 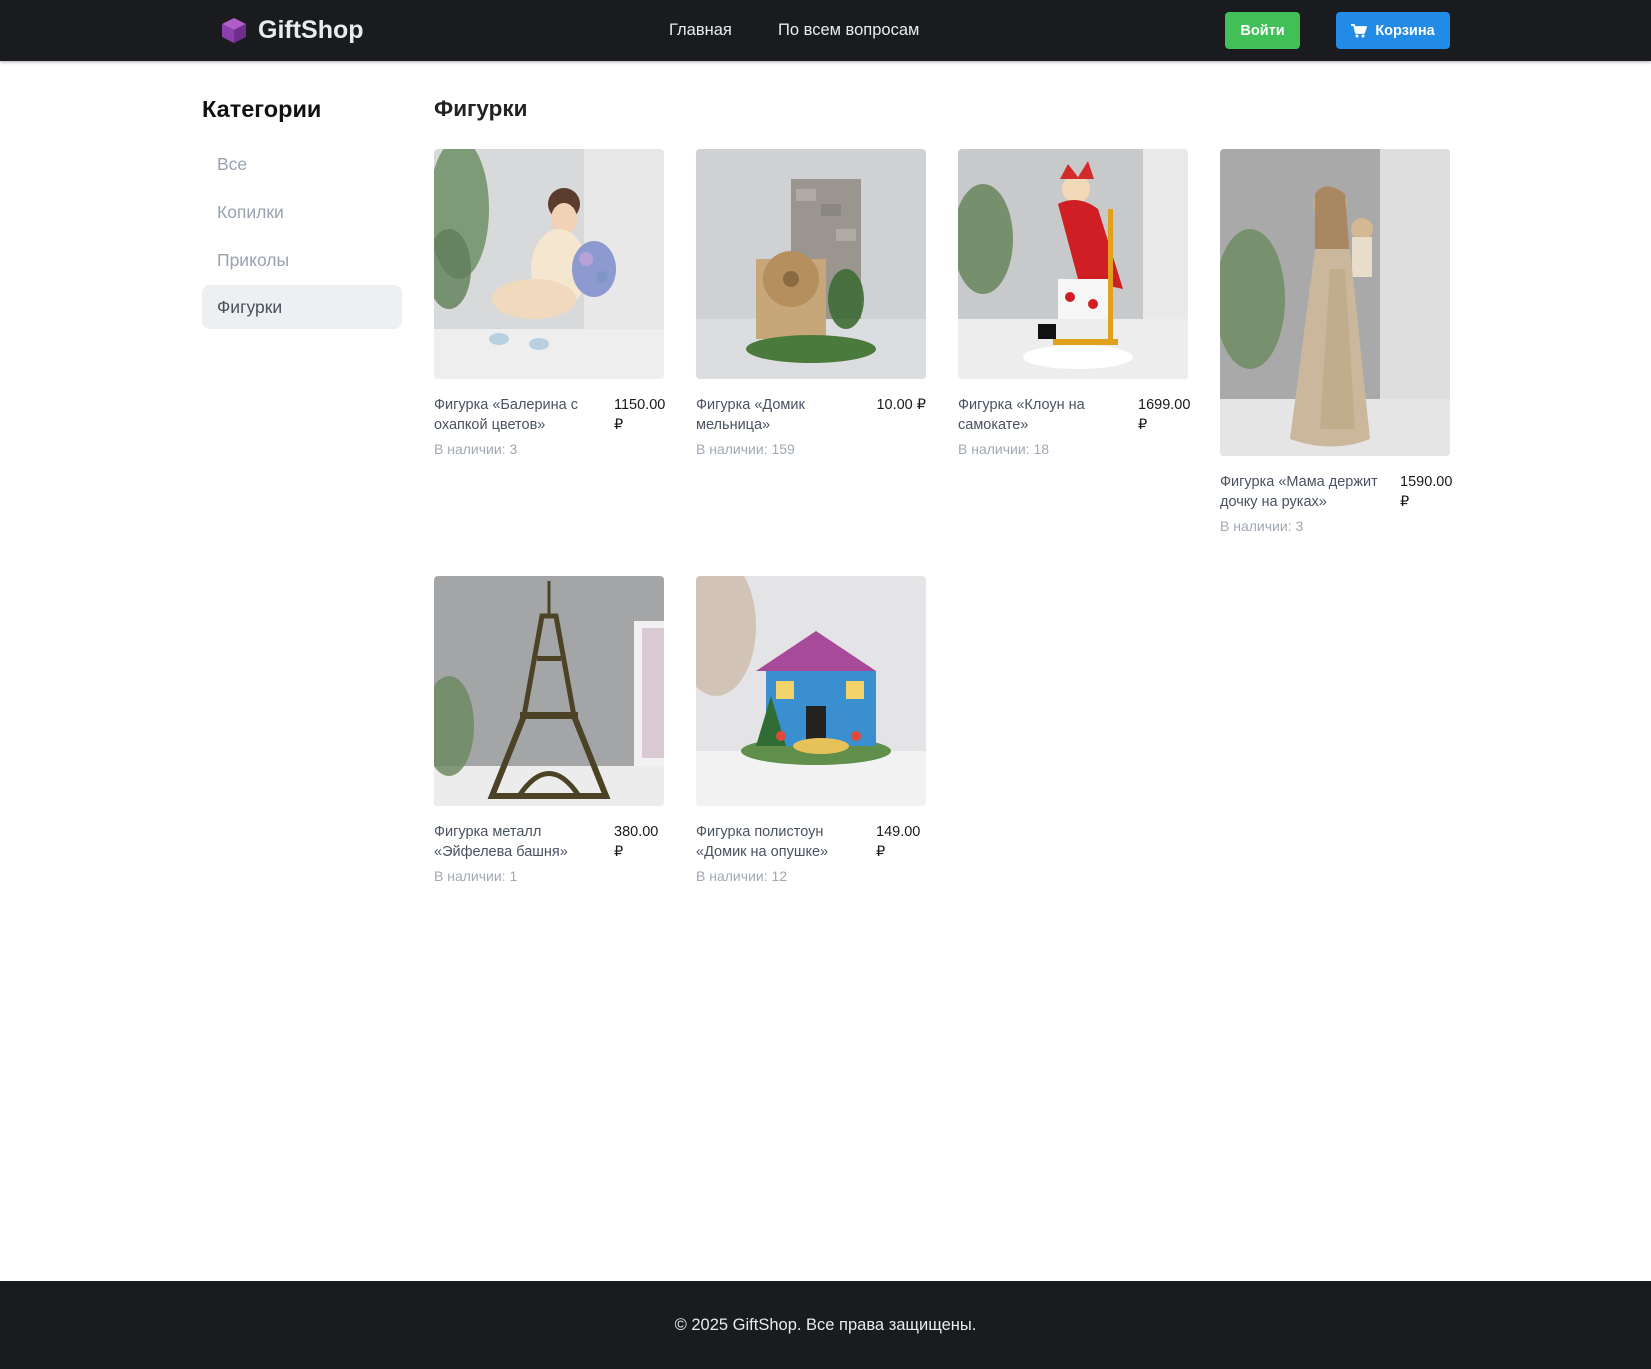 What do you see at coordinates (745, 449) in the screenshot?
I see `product-stock: В наличии: 159` at bounding box center [745, 449].